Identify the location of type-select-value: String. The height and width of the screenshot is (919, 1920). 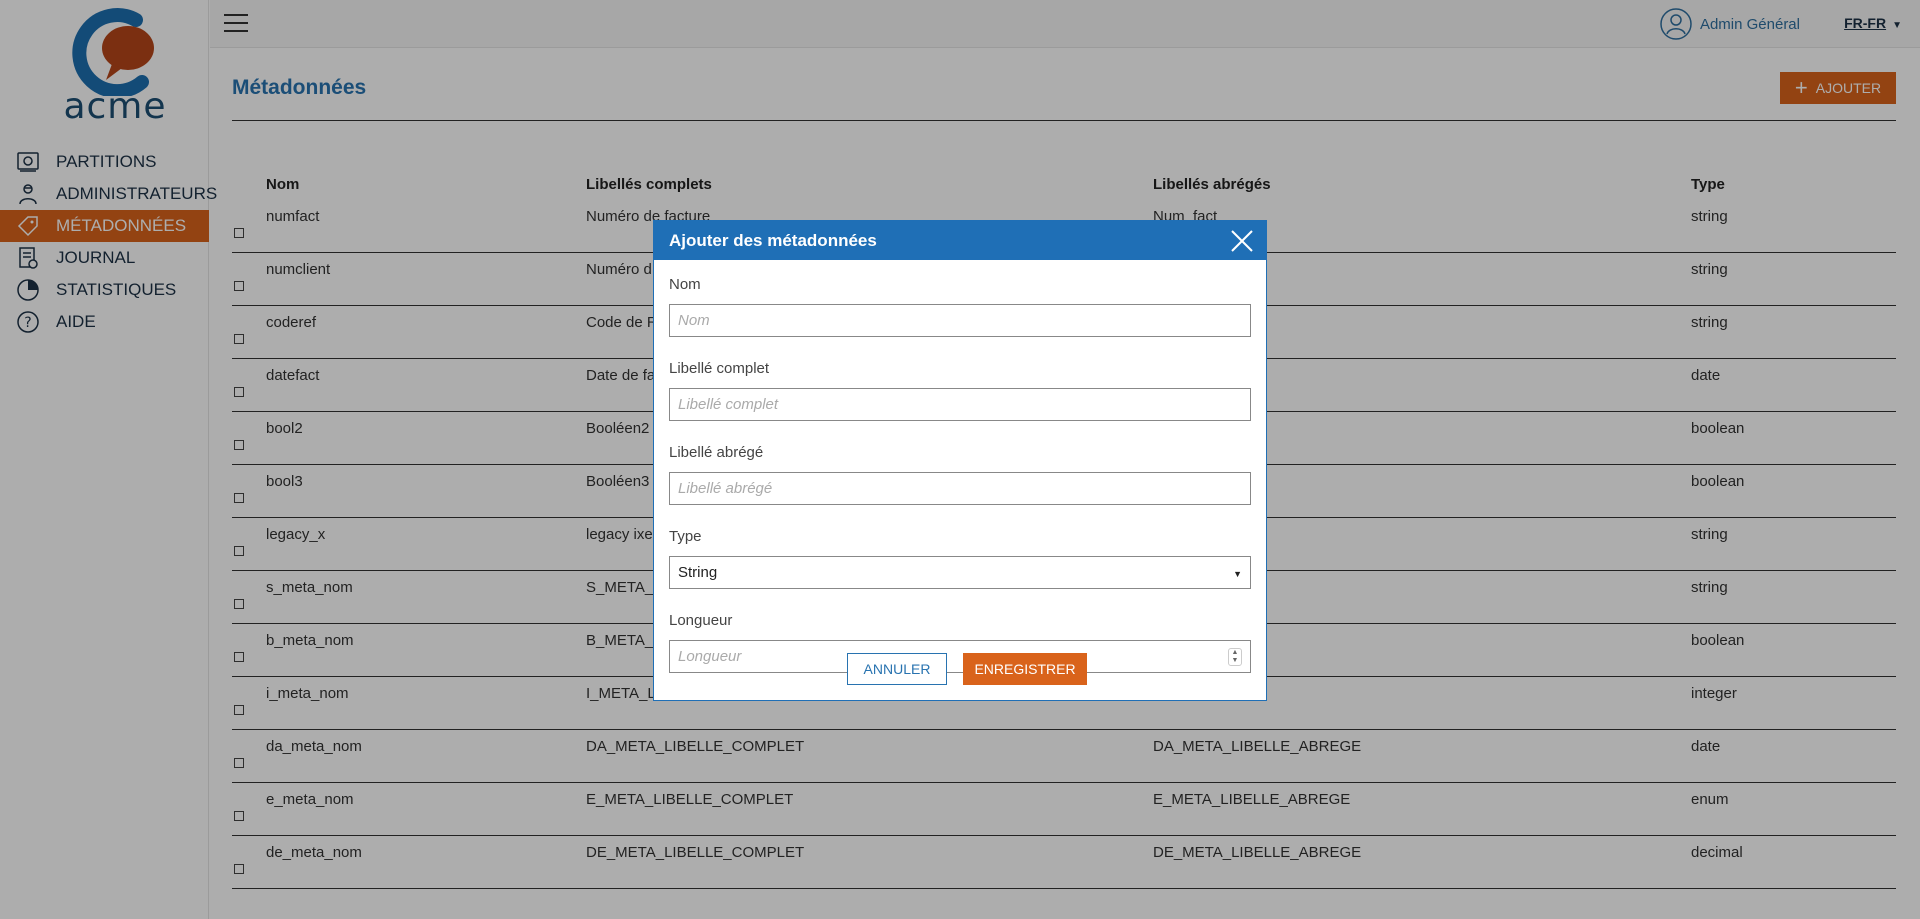
(698, 572).